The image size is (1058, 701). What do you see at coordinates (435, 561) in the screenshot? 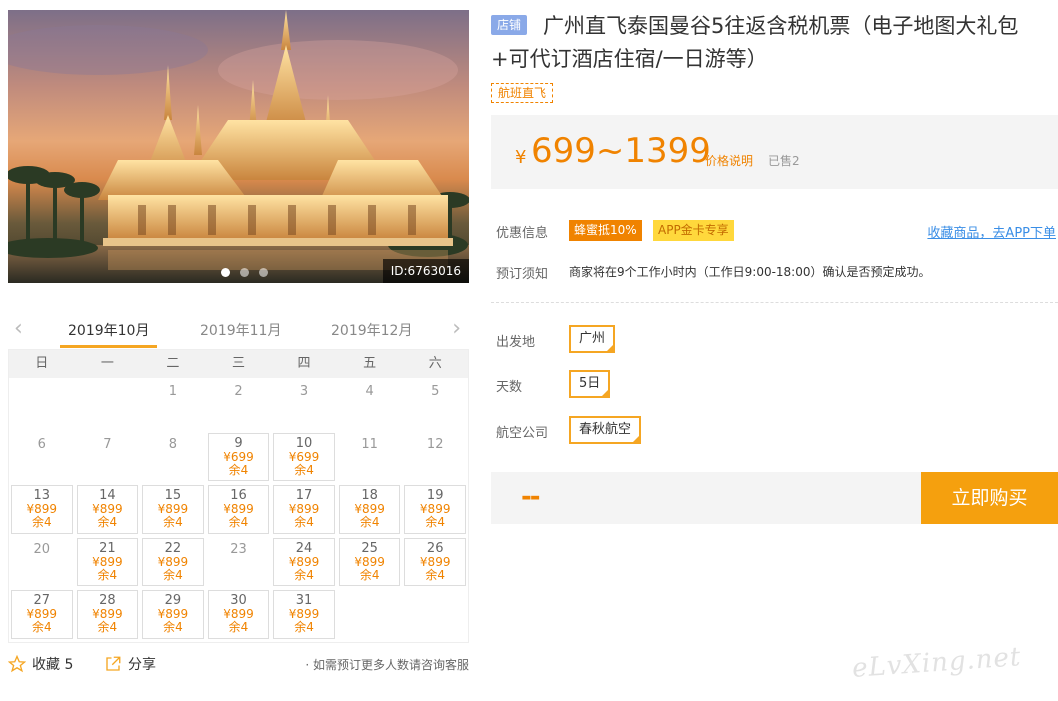
I see `calendar-day-available: 26 ¥899 余4` at bounding box center [435, 561].